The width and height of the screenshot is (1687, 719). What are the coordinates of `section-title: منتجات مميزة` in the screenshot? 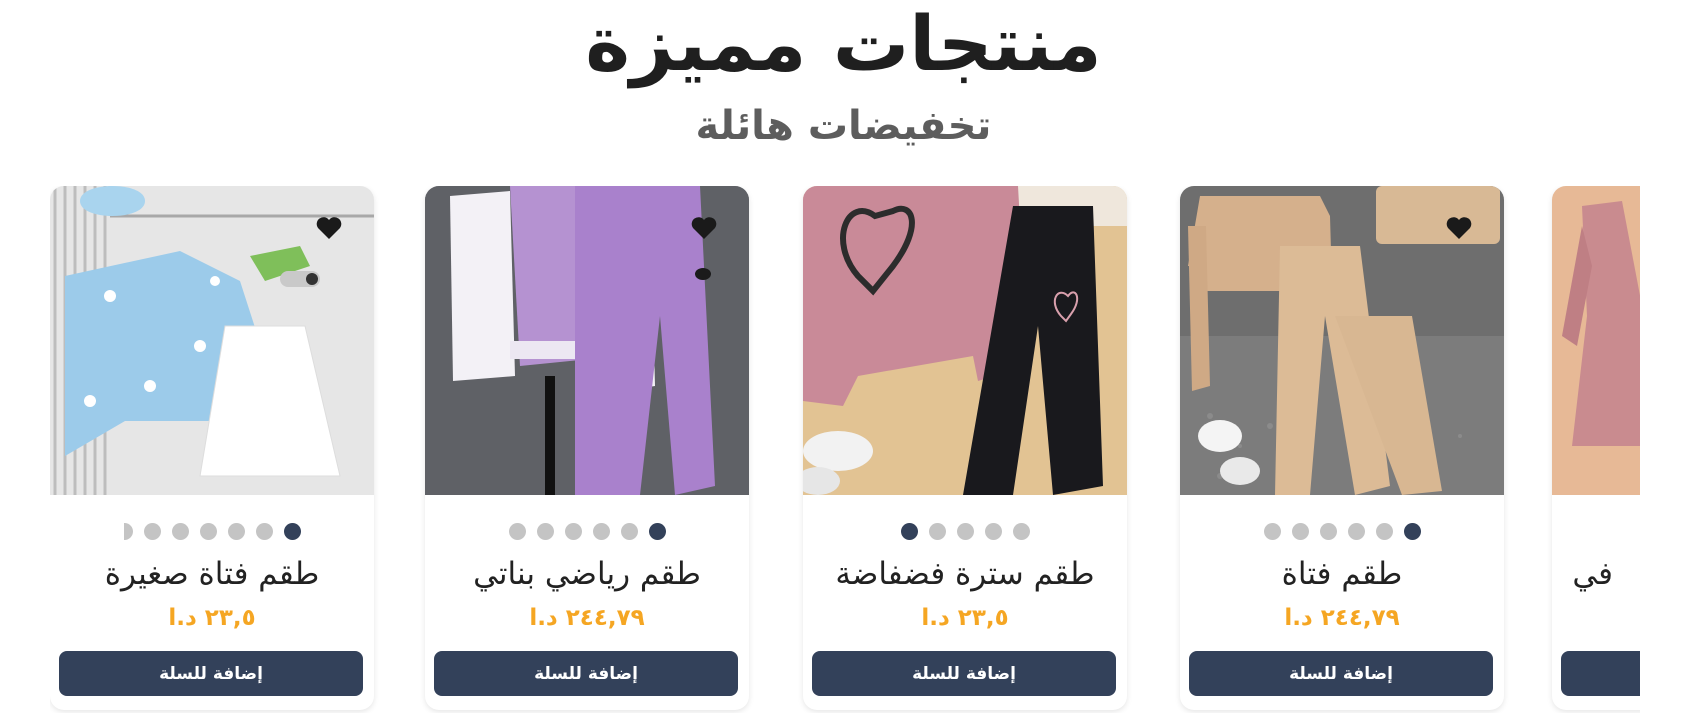 It's located at (843, 44).